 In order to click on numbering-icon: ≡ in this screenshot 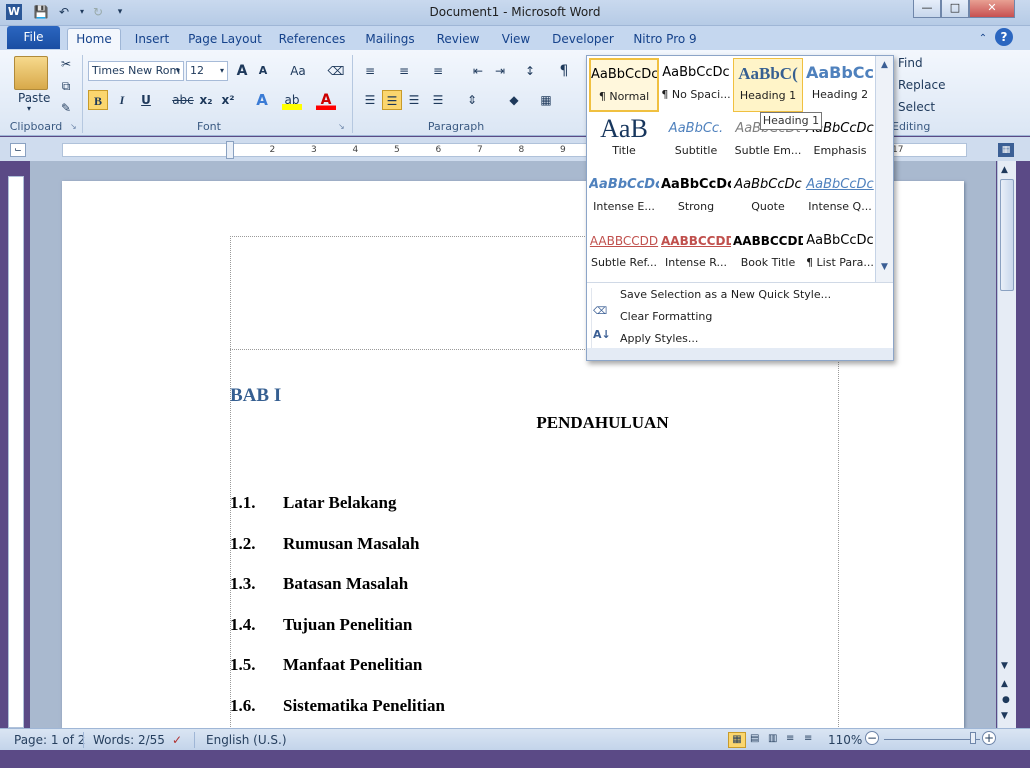, I will do `click(404, 71)`.